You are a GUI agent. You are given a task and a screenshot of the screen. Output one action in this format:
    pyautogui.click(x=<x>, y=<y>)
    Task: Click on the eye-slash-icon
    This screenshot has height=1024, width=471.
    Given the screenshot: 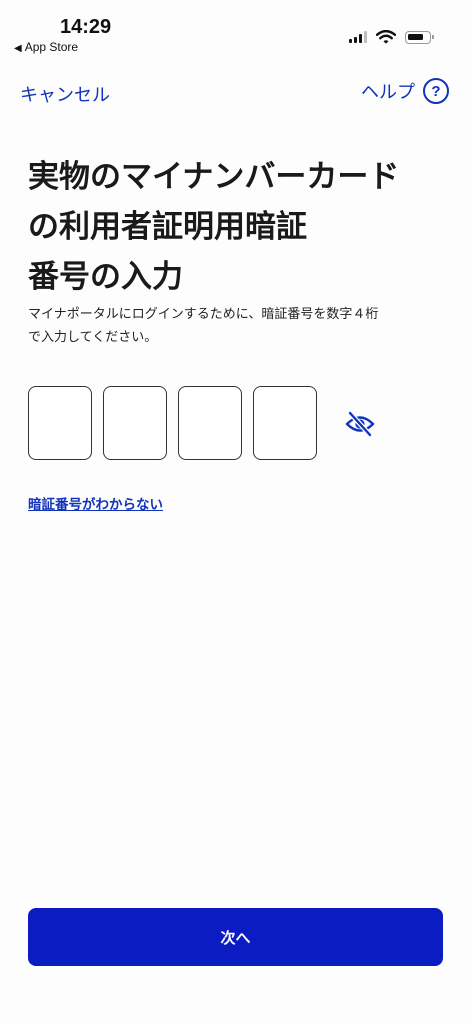 What is the action you would take?
    pyautogui.click(x=360, y=424)
    